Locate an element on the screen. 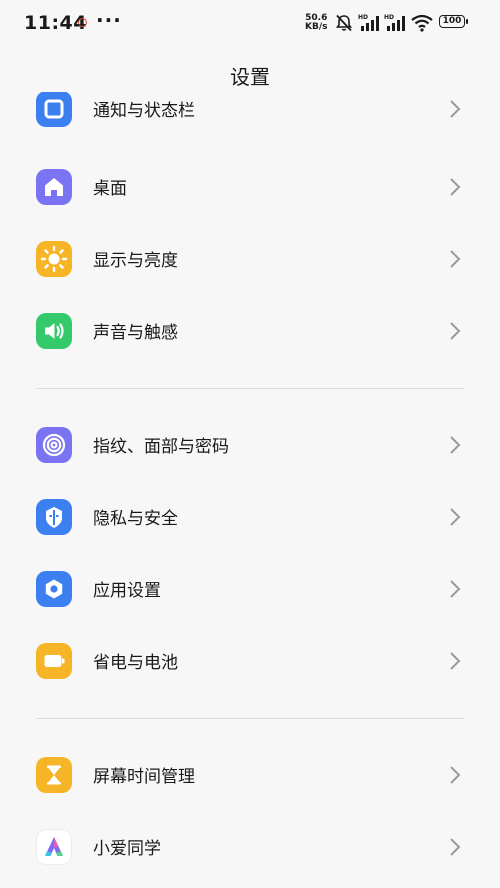 This screenshot has width=500, height=888. privacy-shield-icon is located at coordinates (54, 517).